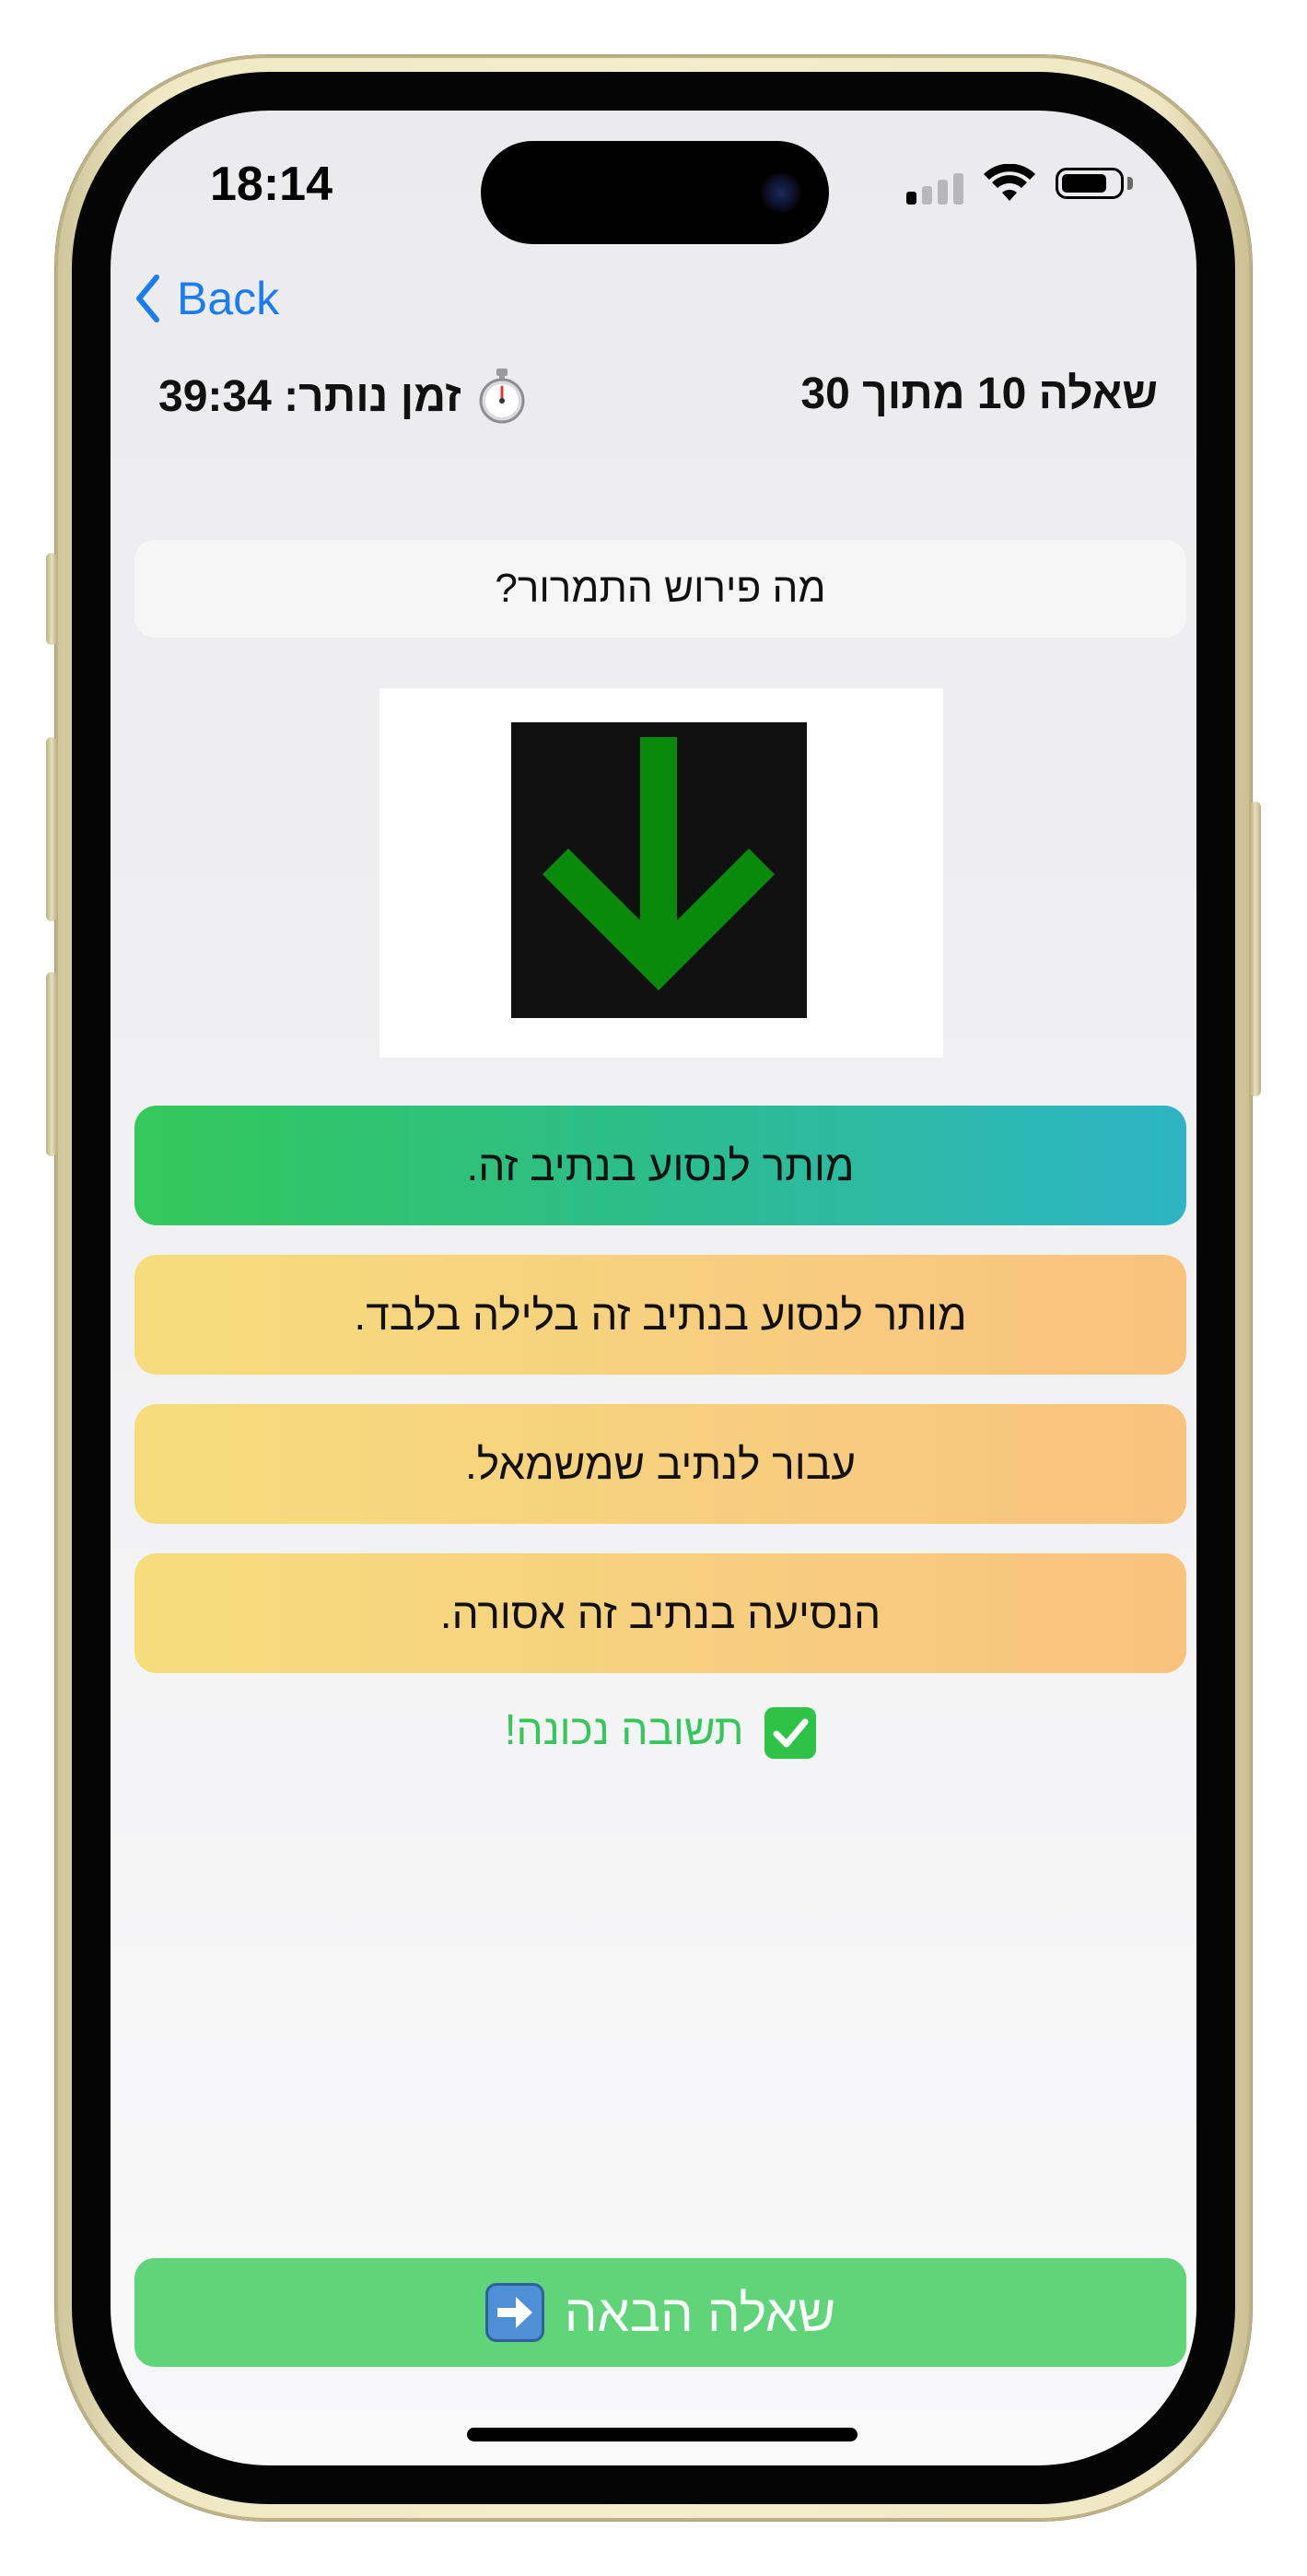  I want to click on next-question-button: שאלה הבאה, so click(660, 2312).